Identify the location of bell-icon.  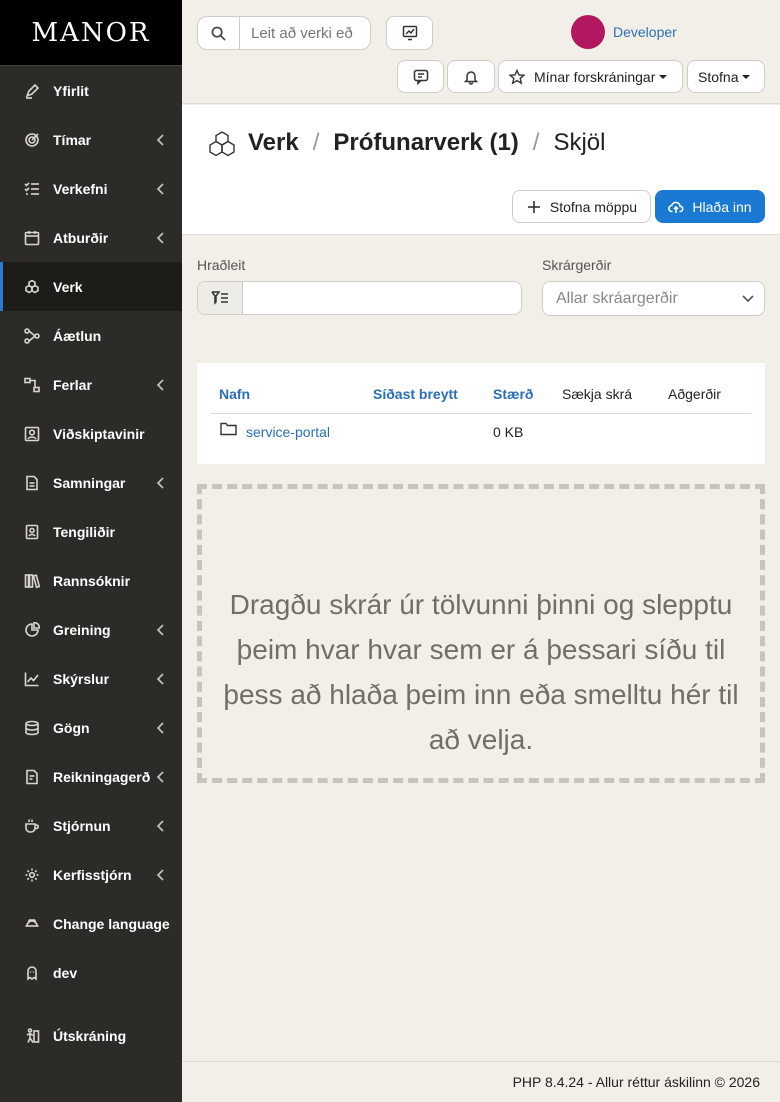
(471, 77).